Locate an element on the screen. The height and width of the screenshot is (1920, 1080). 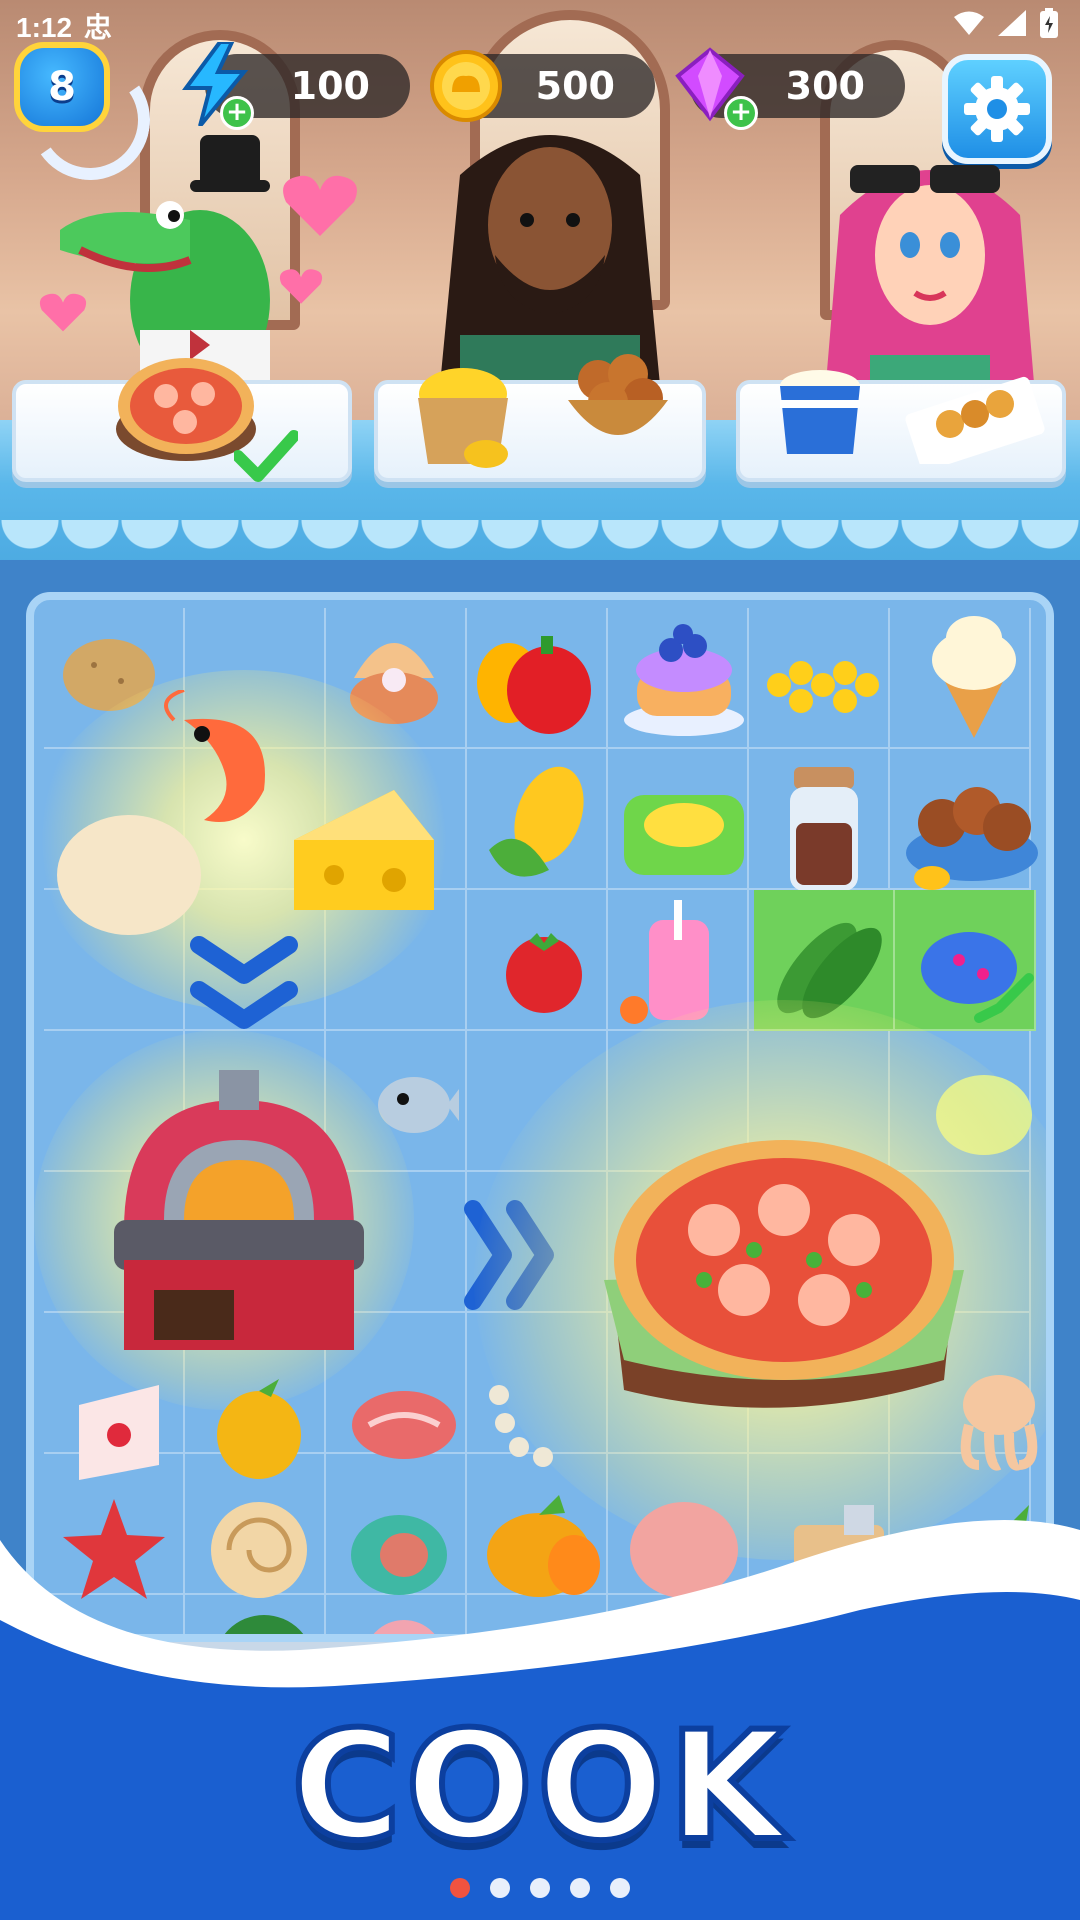
blueberry-cake-icon is located at coordinates (684, 680).